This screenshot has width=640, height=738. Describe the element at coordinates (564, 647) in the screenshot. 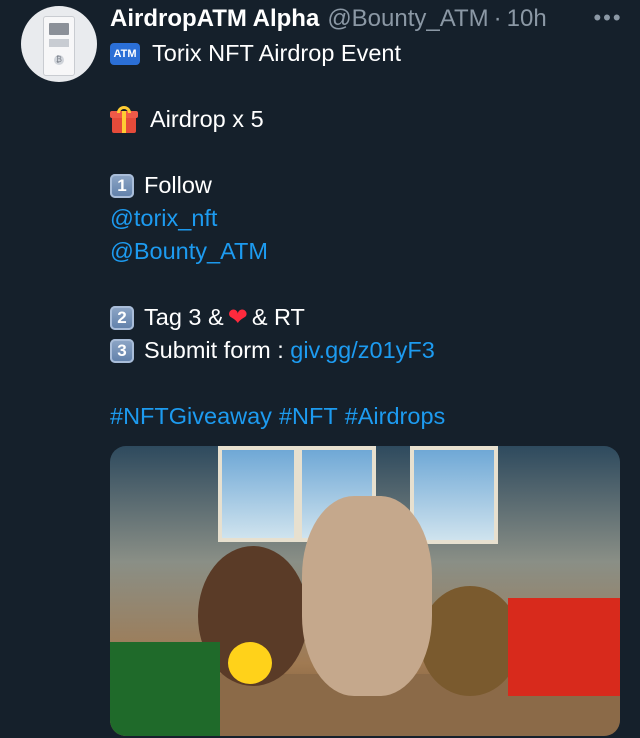

I see `red-gift-box` at that location.